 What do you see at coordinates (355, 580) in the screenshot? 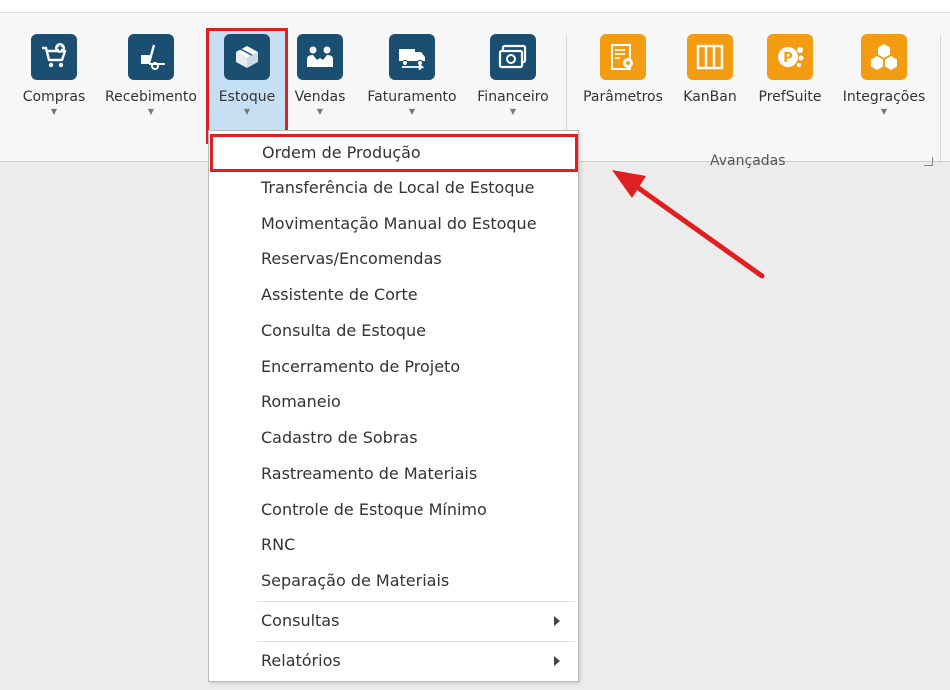
I see `menu-item-label: Separação de Materiais` at bounding box center [355, 580].